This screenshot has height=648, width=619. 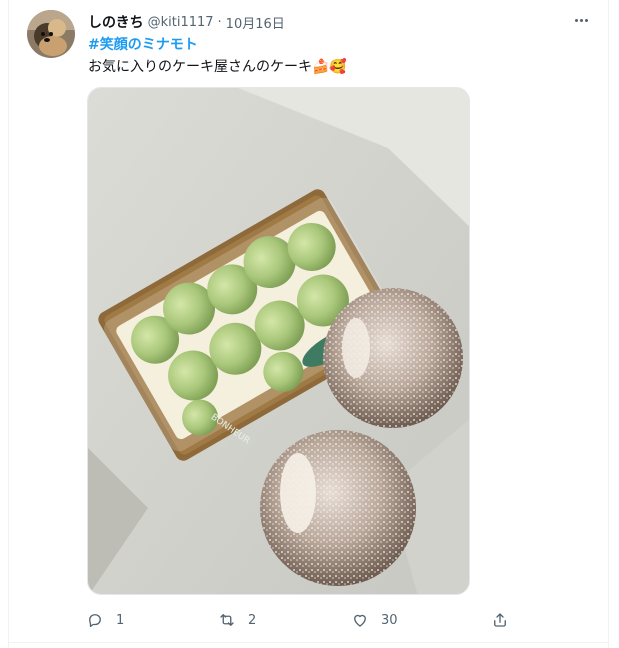 What do you see at coordinates (581, 20) in the screenshot?
I see `more-icon` at bounding box center [581, 20].